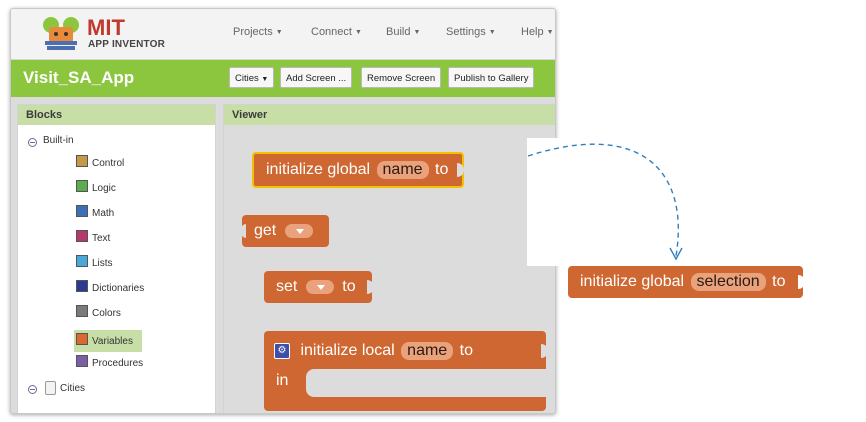 This screenshot has width=866, height=422. What do you see at coordinates (116, 389) in the screenshot?
I see `tree-cities: Cities` at bounding box center [116, 389].